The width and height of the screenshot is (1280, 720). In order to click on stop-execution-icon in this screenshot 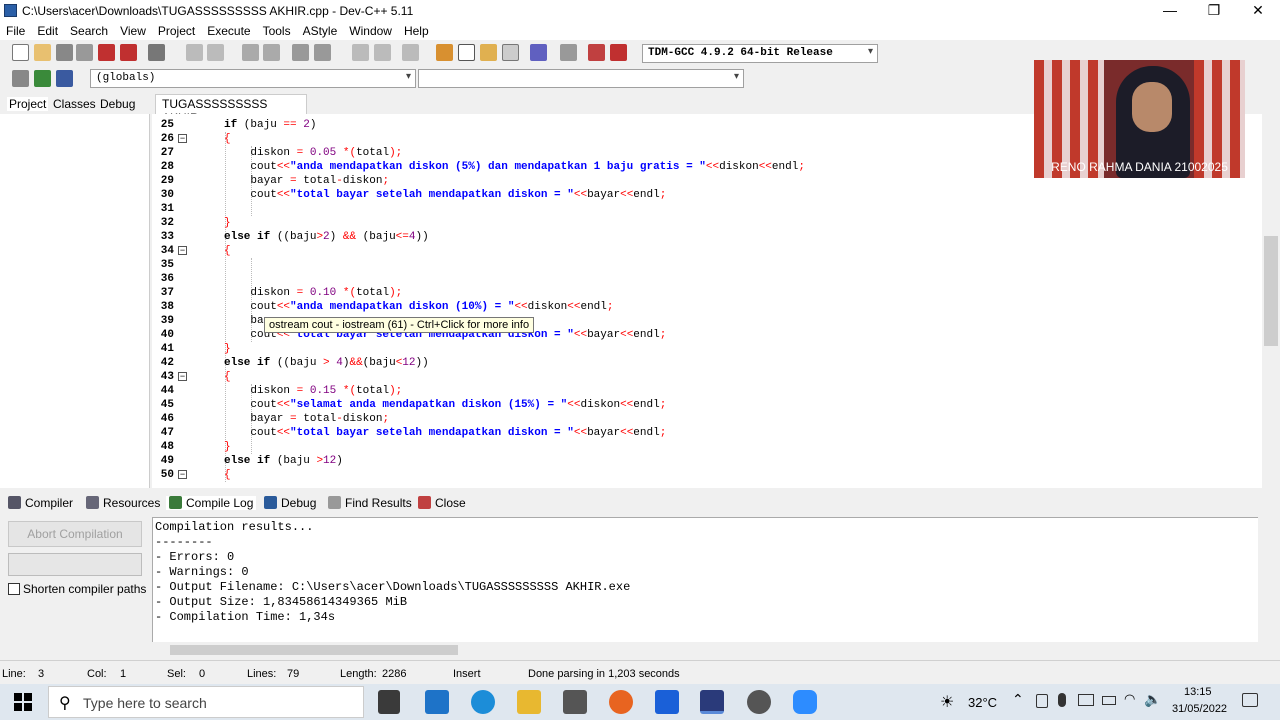, I will do `click(568, 52)`.